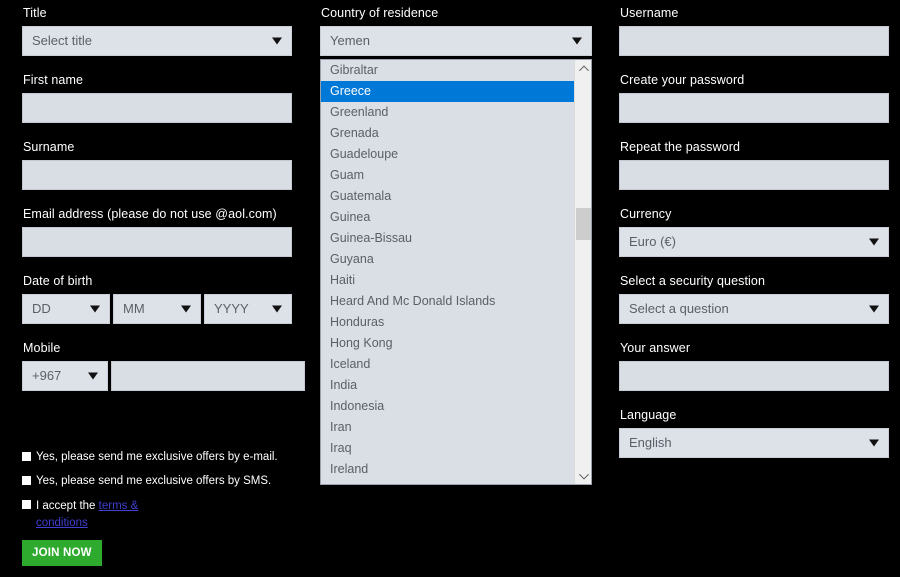  Describe the element at coordinates (679, 308) in the screenshot. I see `security-question-value: Select a question` at that location.